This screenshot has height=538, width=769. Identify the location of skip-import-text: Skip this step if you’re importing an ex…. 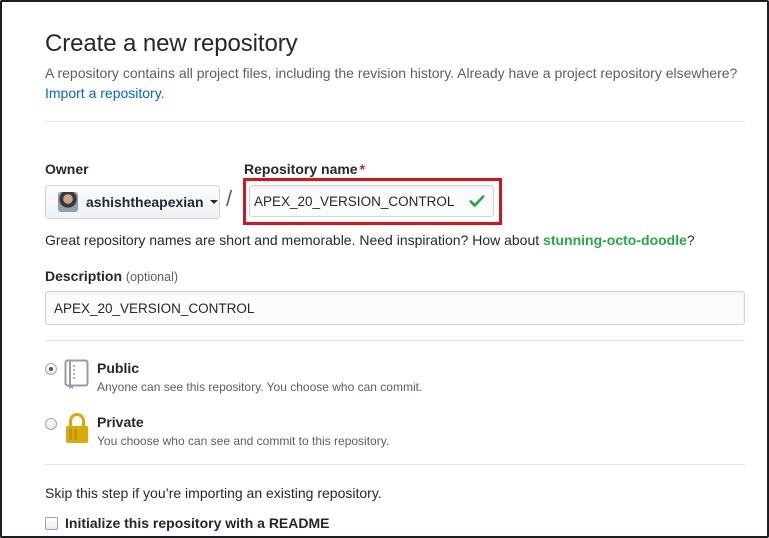
(213, 493).